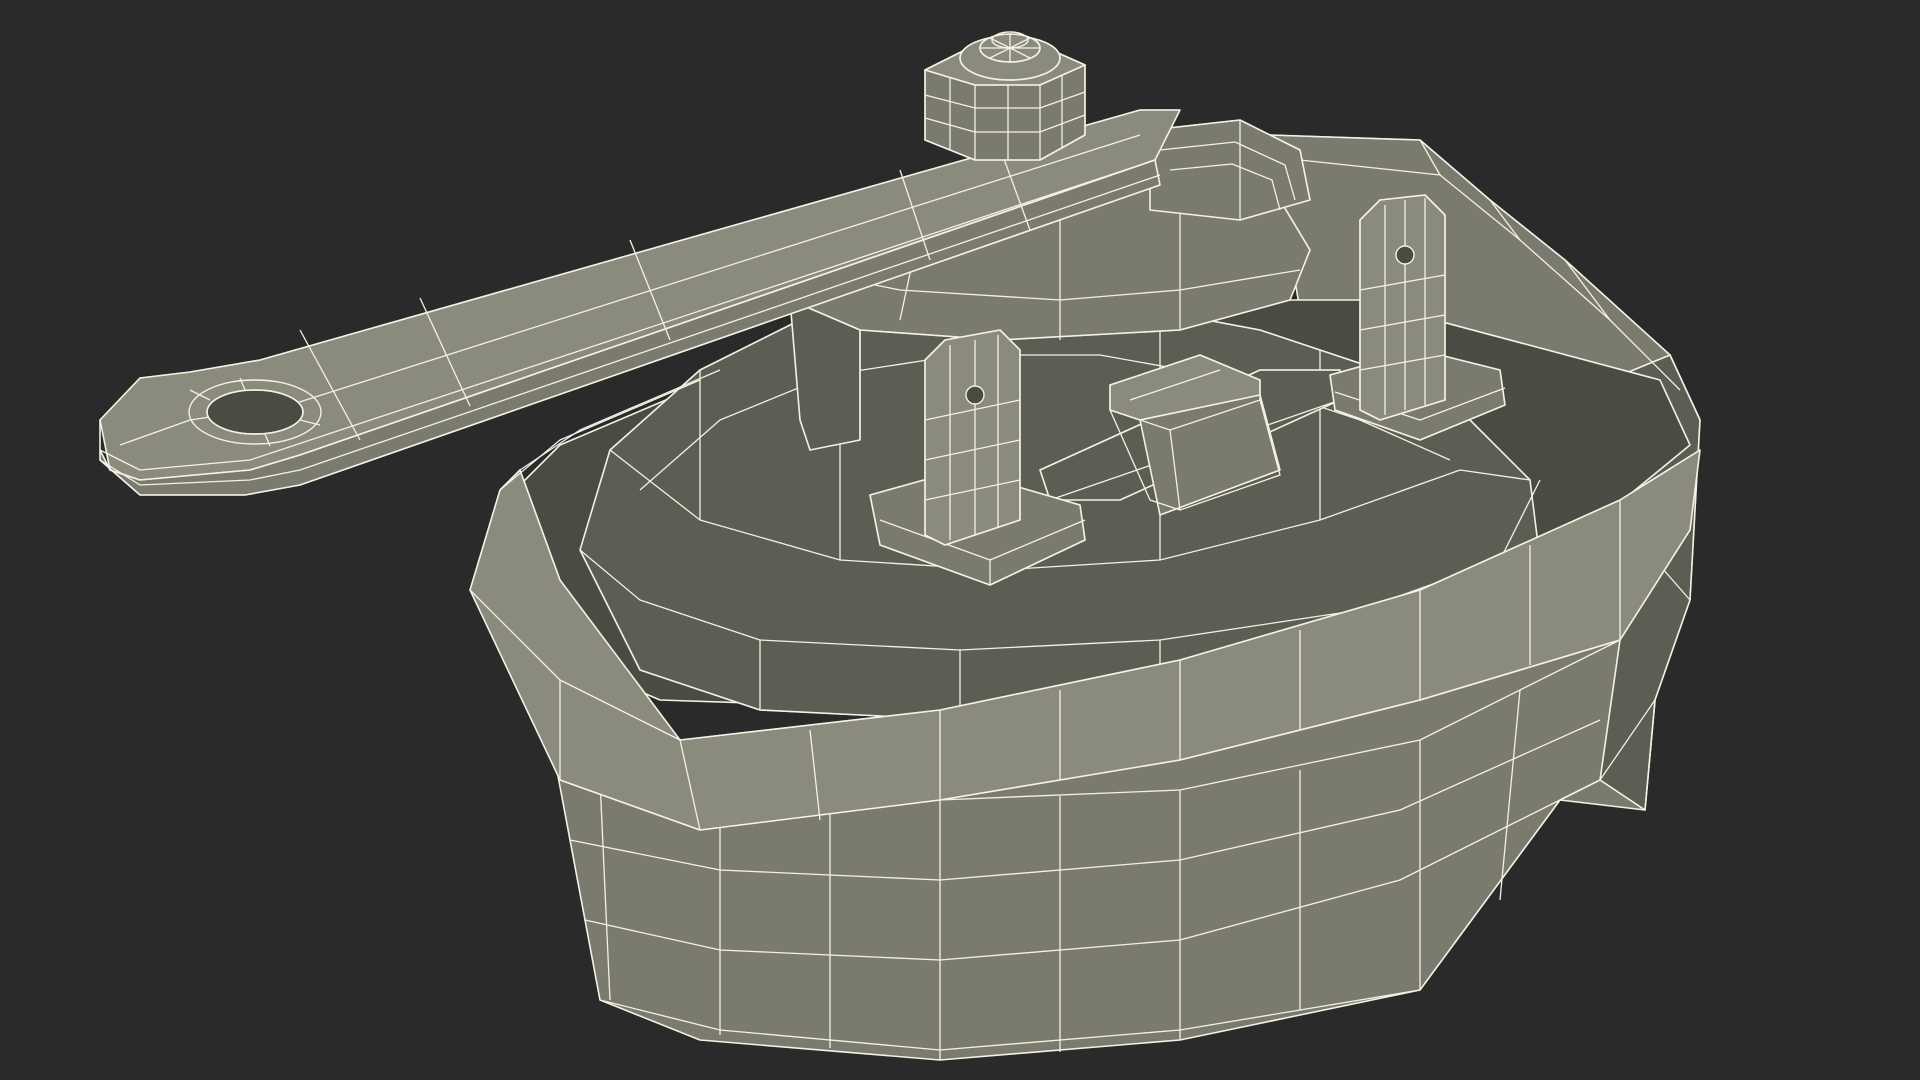 The image size is (1920, 1080). What do you see at coordinates (972, 437) in the screenshot?
I see `left-terminal-tab` at bounding box center [972, 437].